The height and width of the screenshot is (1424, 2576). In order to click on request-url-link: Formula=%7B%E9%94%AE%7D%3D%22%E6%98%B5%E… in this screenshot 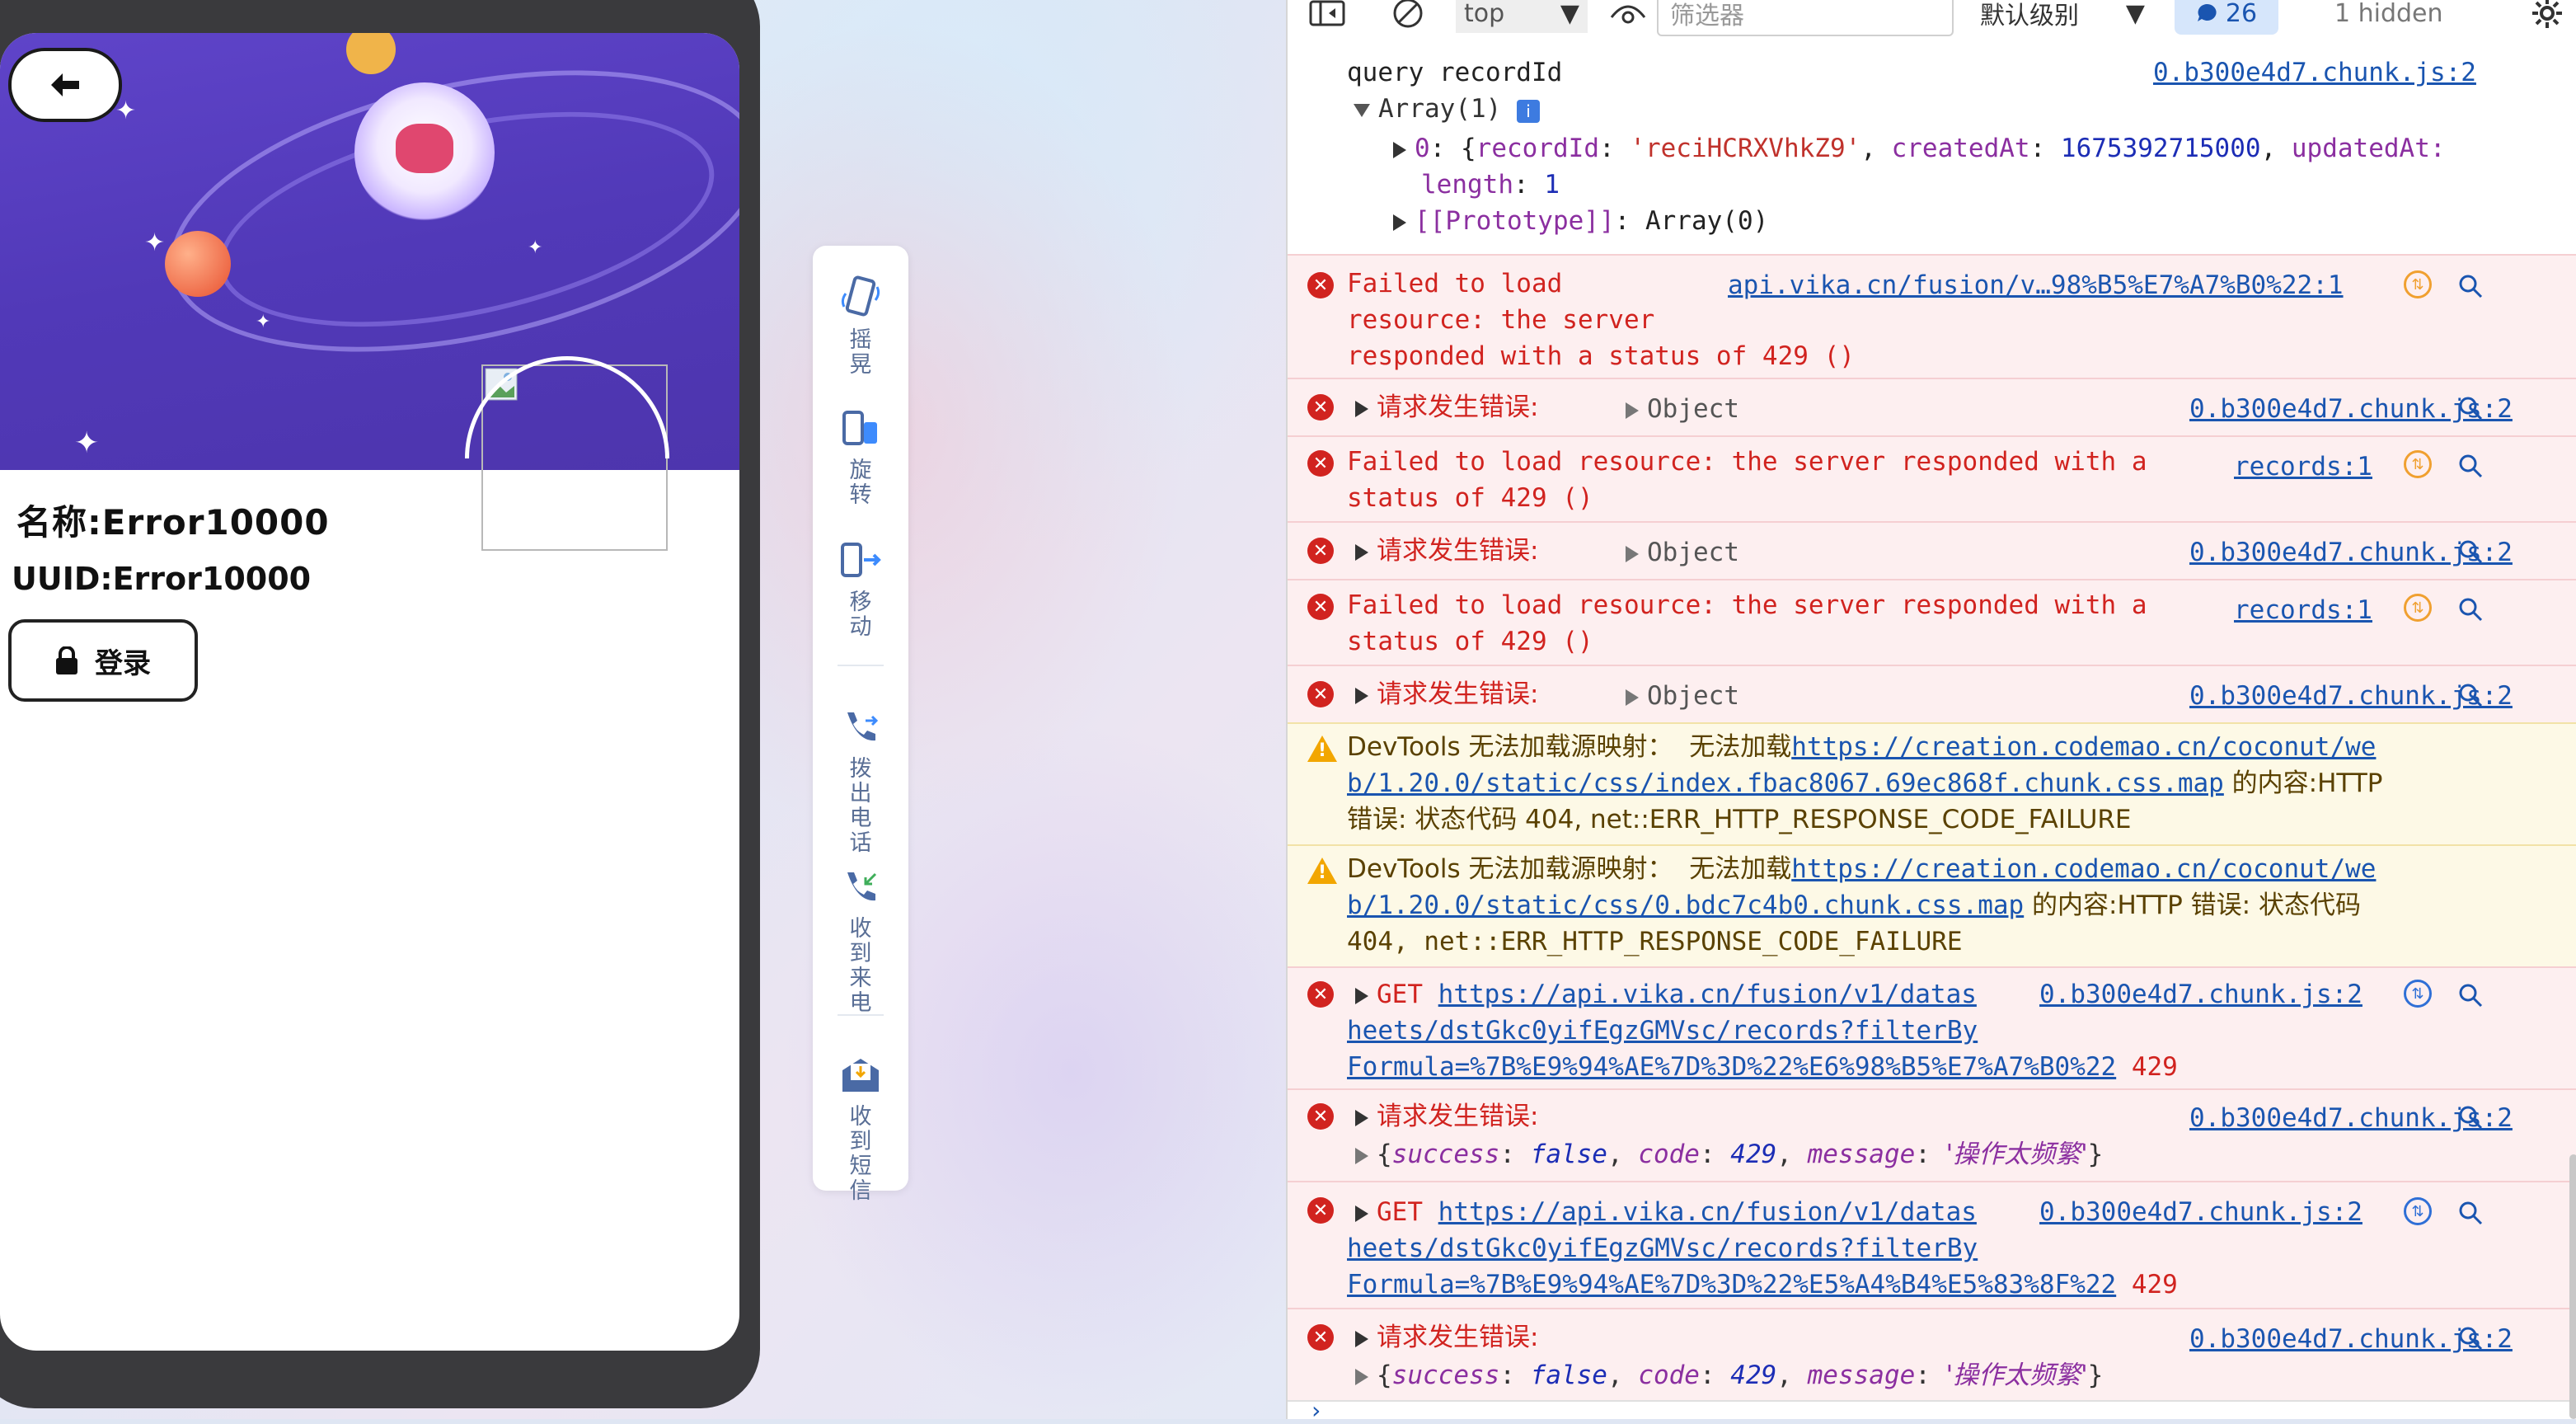, I will do `click(1732, 1067)`.